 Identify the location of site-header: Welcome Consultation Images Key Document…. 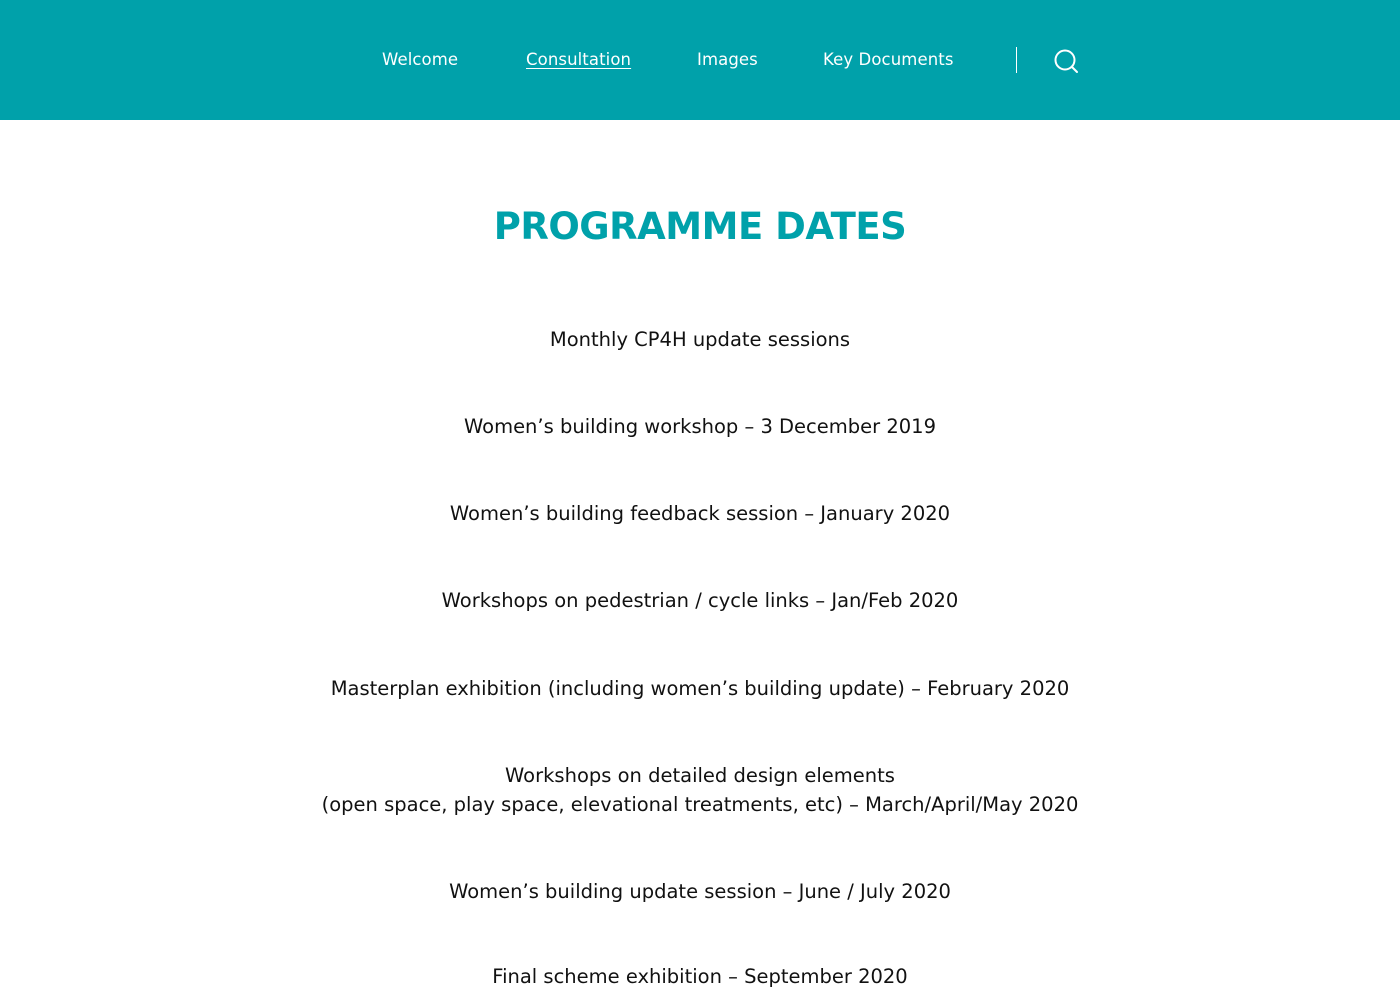
(700, 60).